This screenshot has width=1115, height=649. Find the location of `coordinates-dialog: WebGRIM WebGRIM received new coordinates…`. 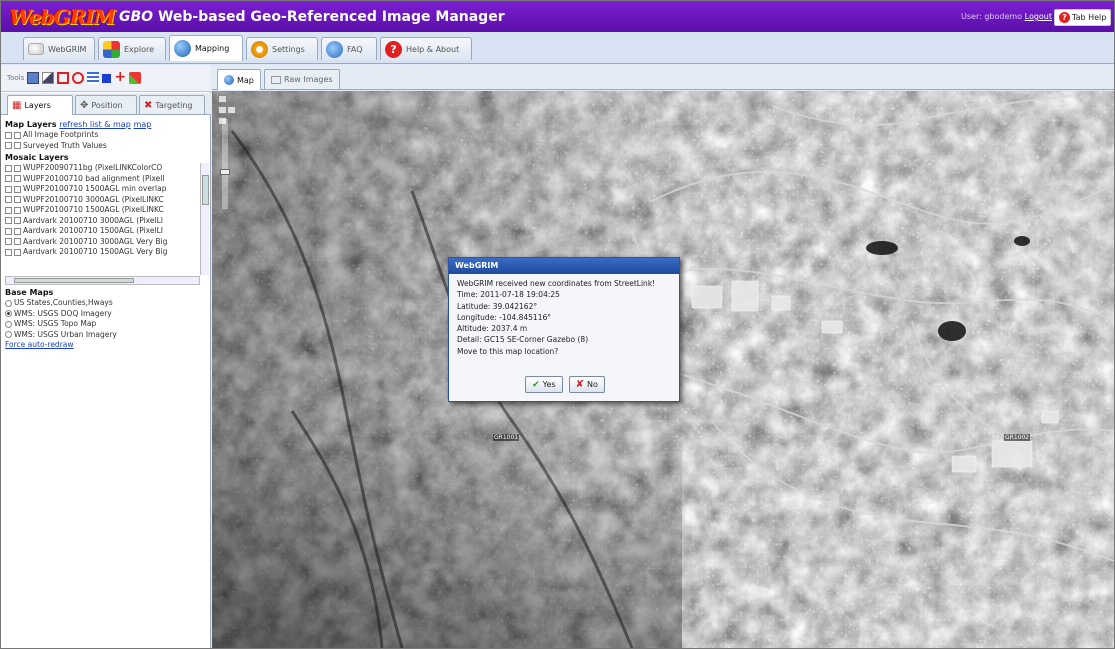

coordinates-dialog: WebGRIM WebGRIM received new coordinates… is located at coordinates (564, 329).